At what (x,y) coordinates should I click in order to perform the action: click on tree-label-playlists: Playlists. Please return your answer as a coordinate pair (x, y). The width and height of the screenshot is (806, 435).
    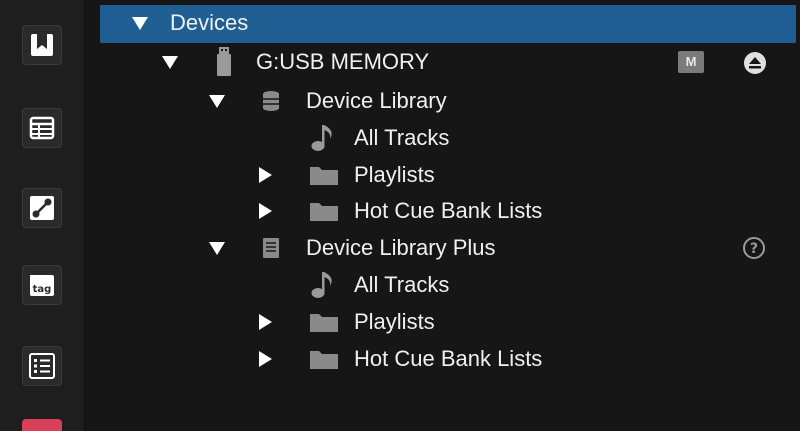
    Looking at the image, I should click on (394, 174).